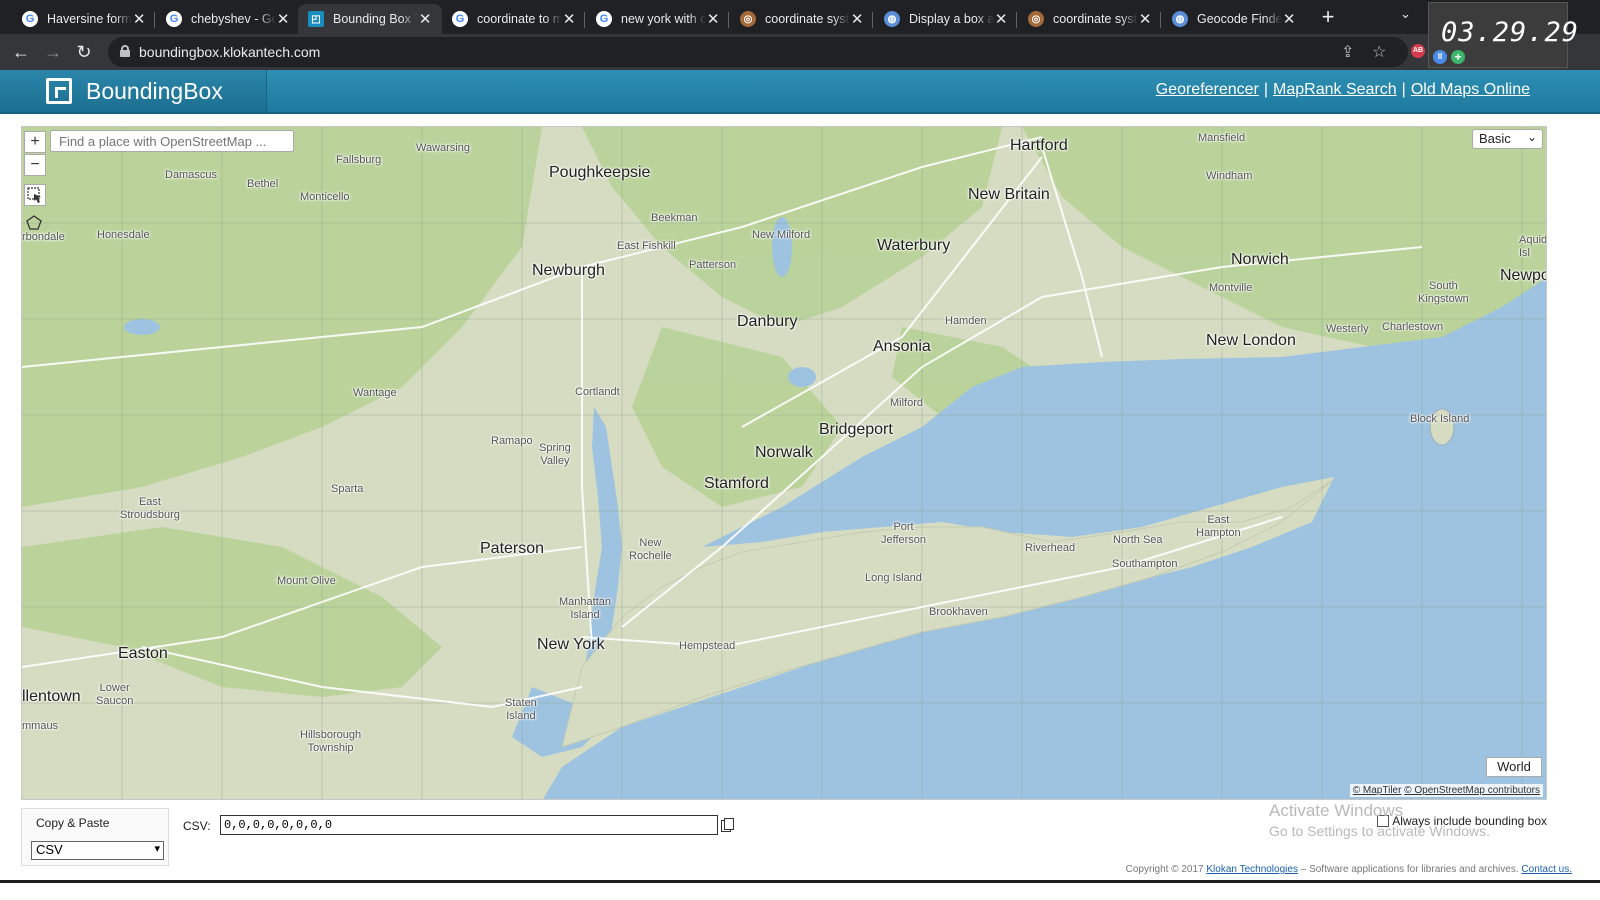  What do you see at coordinates (228, 19) in the screenshot?
I see `tab-chebyshev: G chebyshev - Google Search ✕` at bounding box center [228, 19].